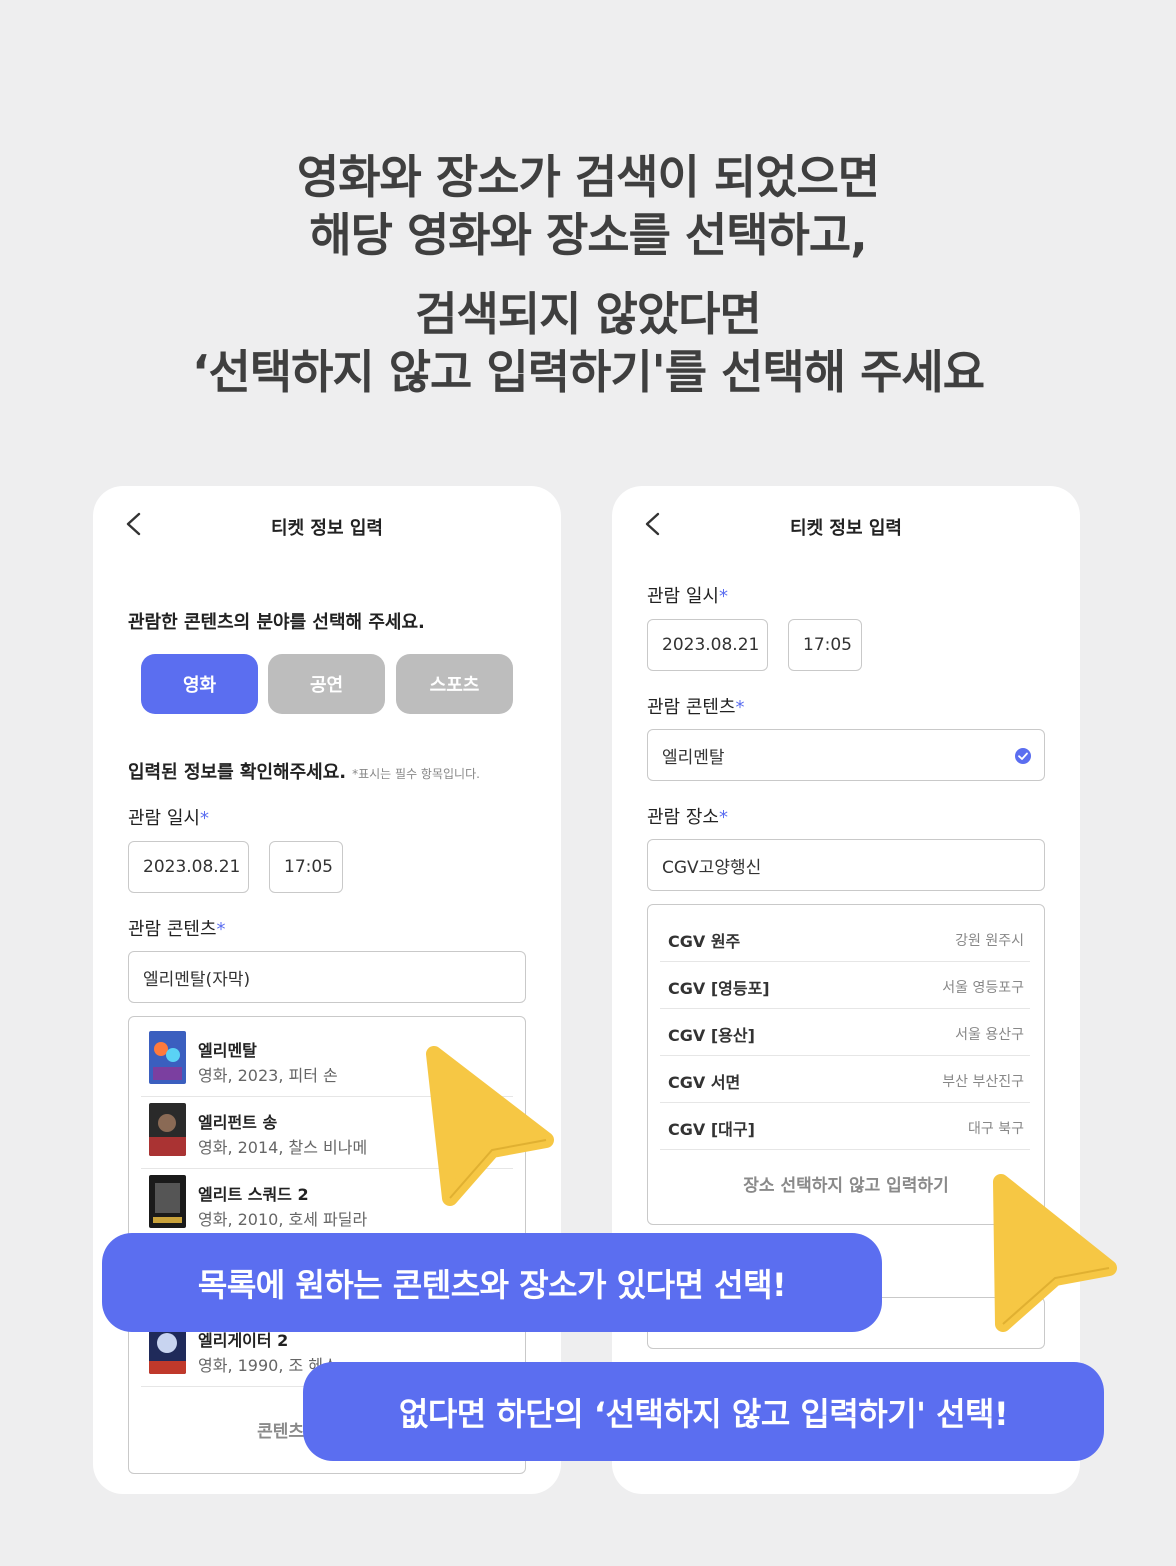 The image size is (1176, 1566). What do you see at coordinates (704, 1082) in the screenshot?
I see `place-name: CGV 서면` at bounding box center [704, 1082].